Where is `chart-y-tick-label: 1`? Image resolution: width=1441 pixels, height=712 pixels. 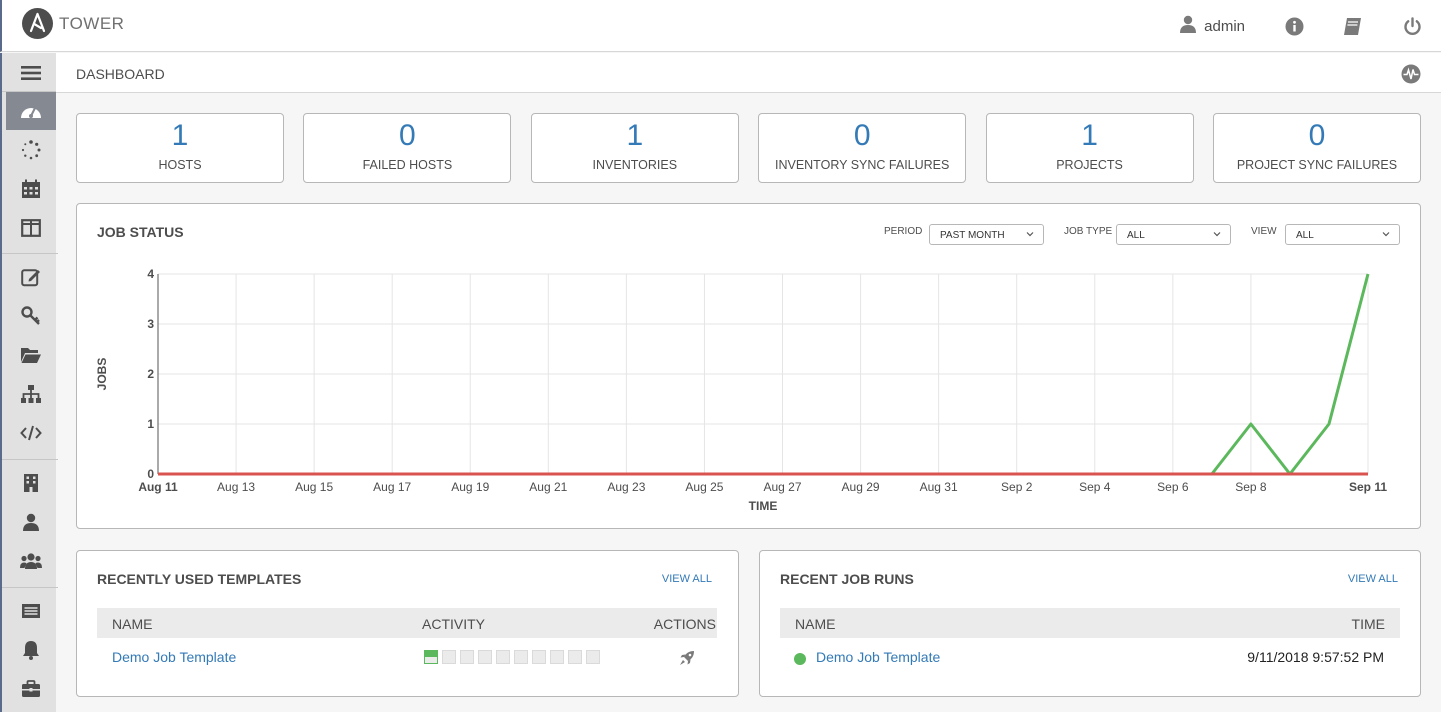
chart-y-tick-label: 1 is located at coordinates (150, 424).